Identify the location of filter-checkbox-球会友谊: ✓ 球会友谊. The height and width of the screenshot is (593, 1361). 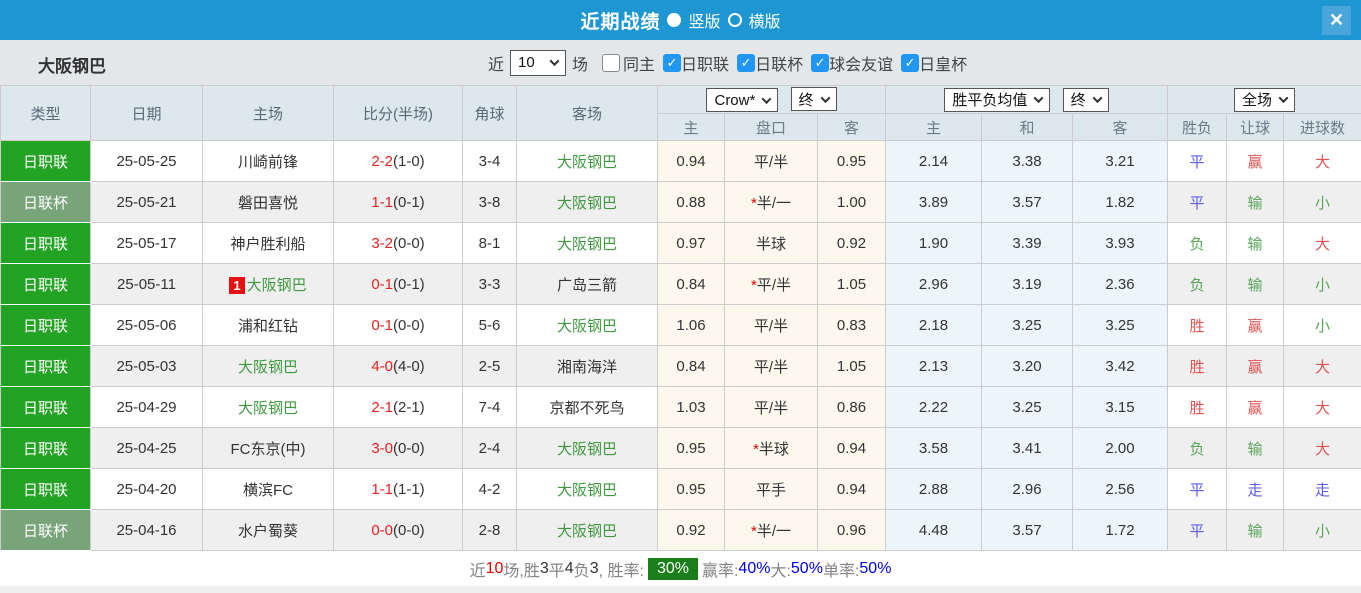
(848, 63).